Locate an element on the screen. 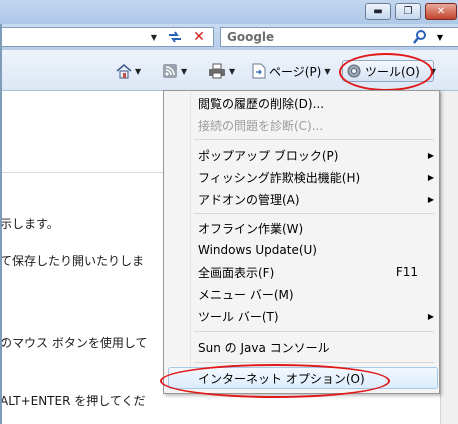 The image size is (458, 424). minimize-icon: ▬ is located at coordinates (378, 11).